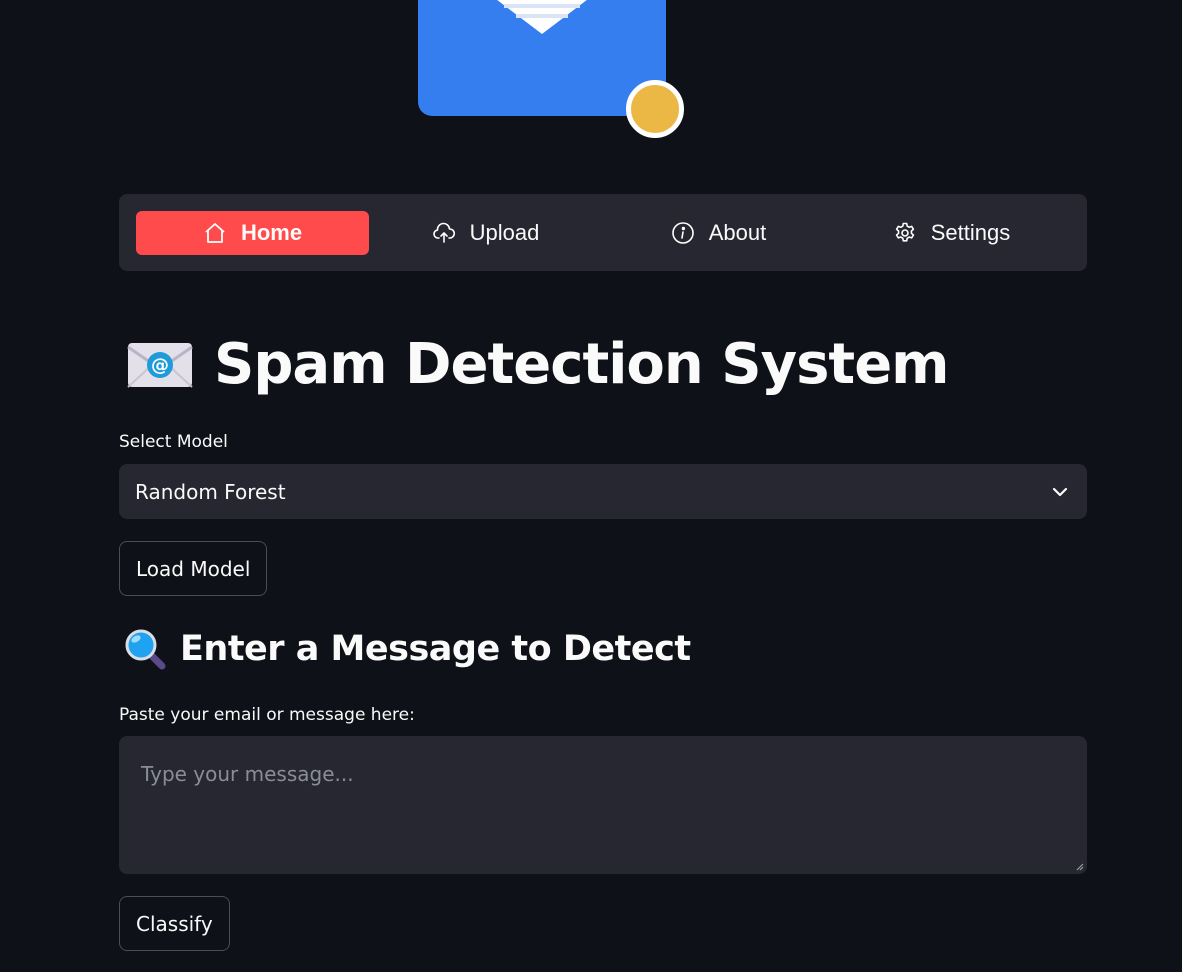 The height and width of the screenshot is (972, 1182). I want to click on detect-section-heading-row: Enter a Message to Detect, so click(407, 649).